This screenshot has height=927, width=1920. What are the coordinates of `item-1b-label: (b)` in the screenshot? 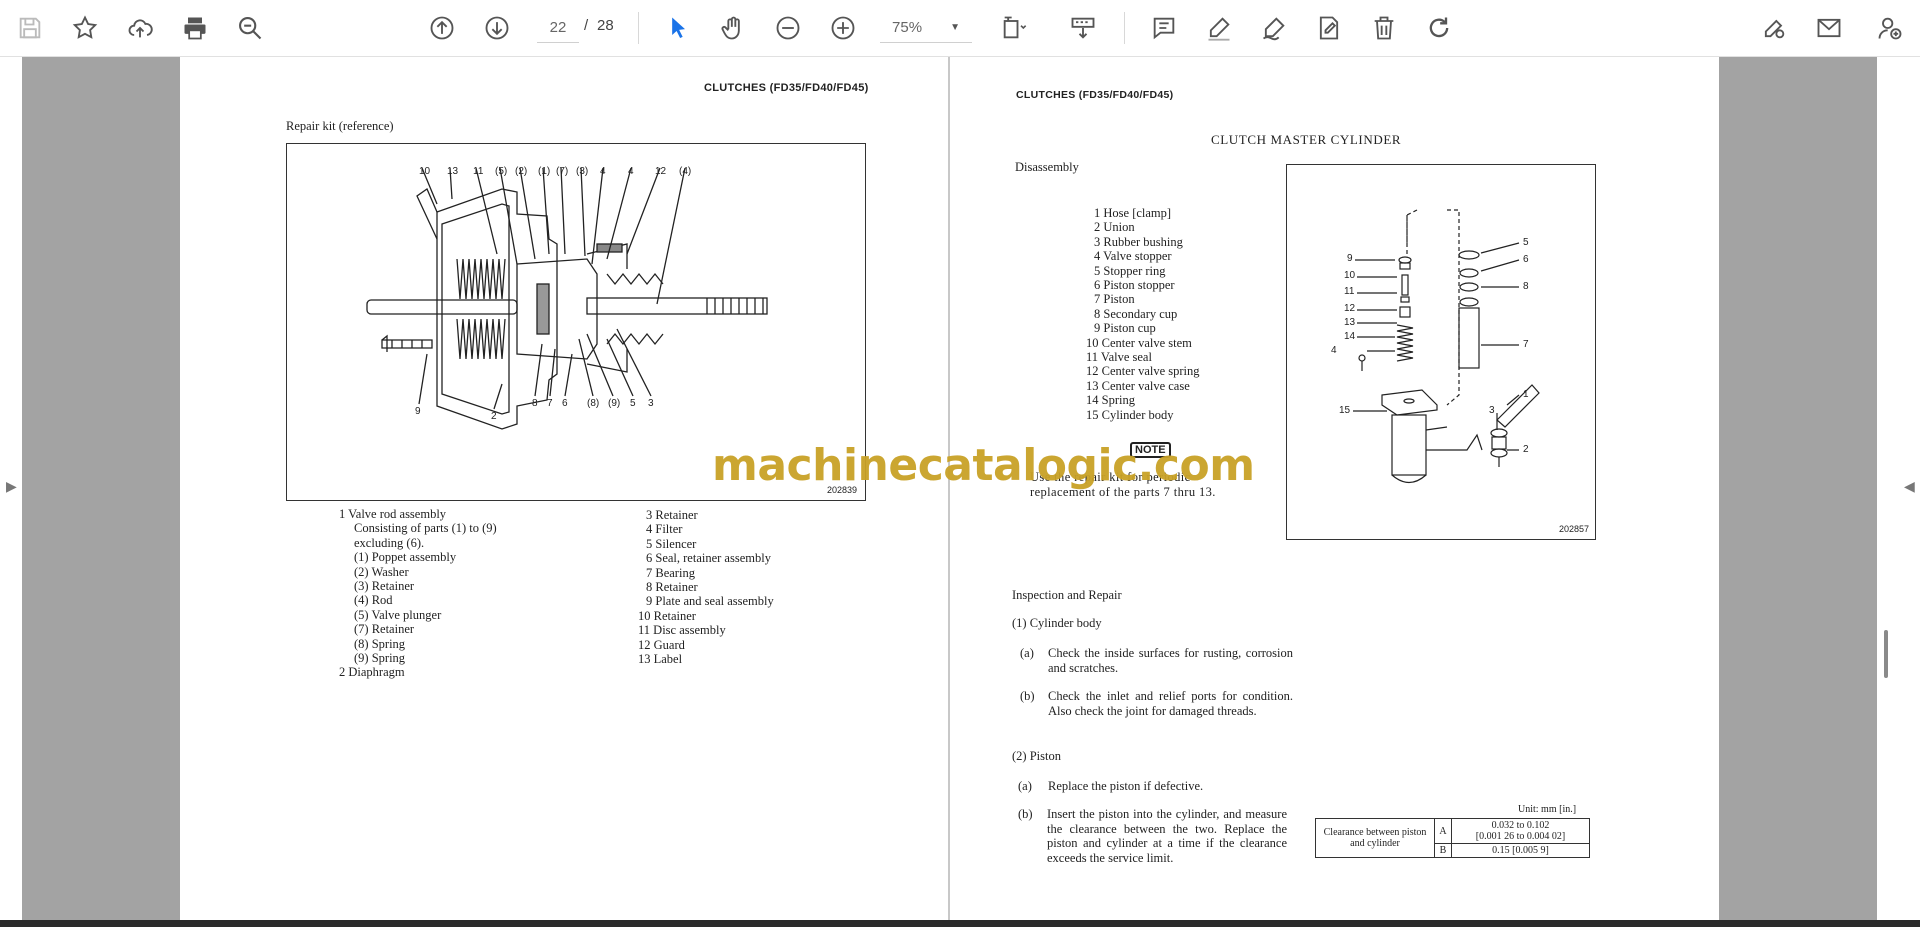 It's located at (1027, 696).